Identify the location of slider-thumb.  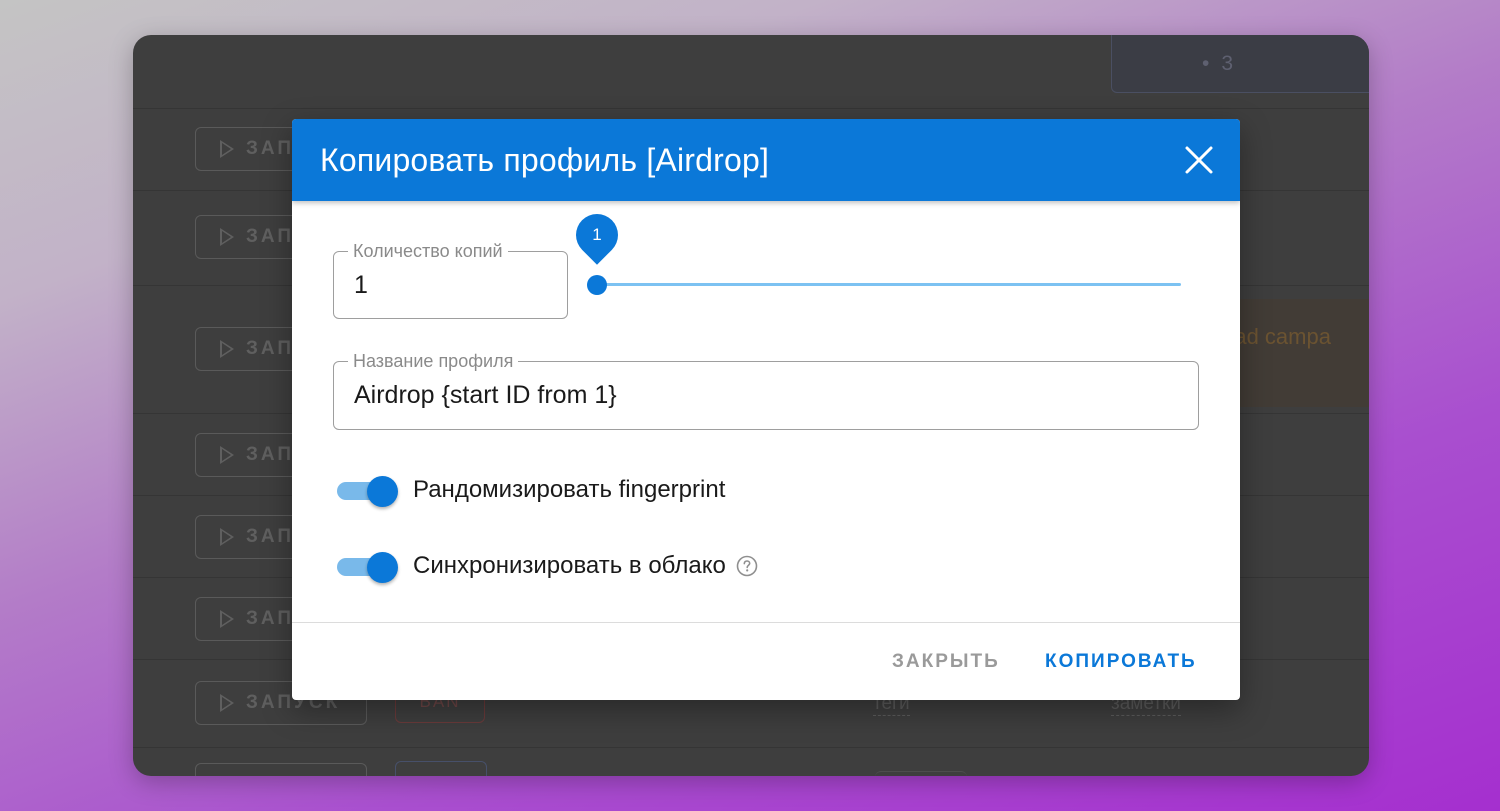
(597, 285).